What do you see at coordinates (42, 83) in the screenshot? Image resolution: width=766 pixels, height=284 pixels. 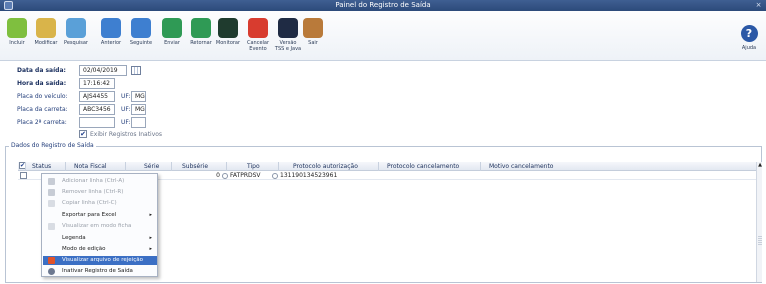 I see `hora-saida-label: Hora da saída:` at bounding box center [42, 83].